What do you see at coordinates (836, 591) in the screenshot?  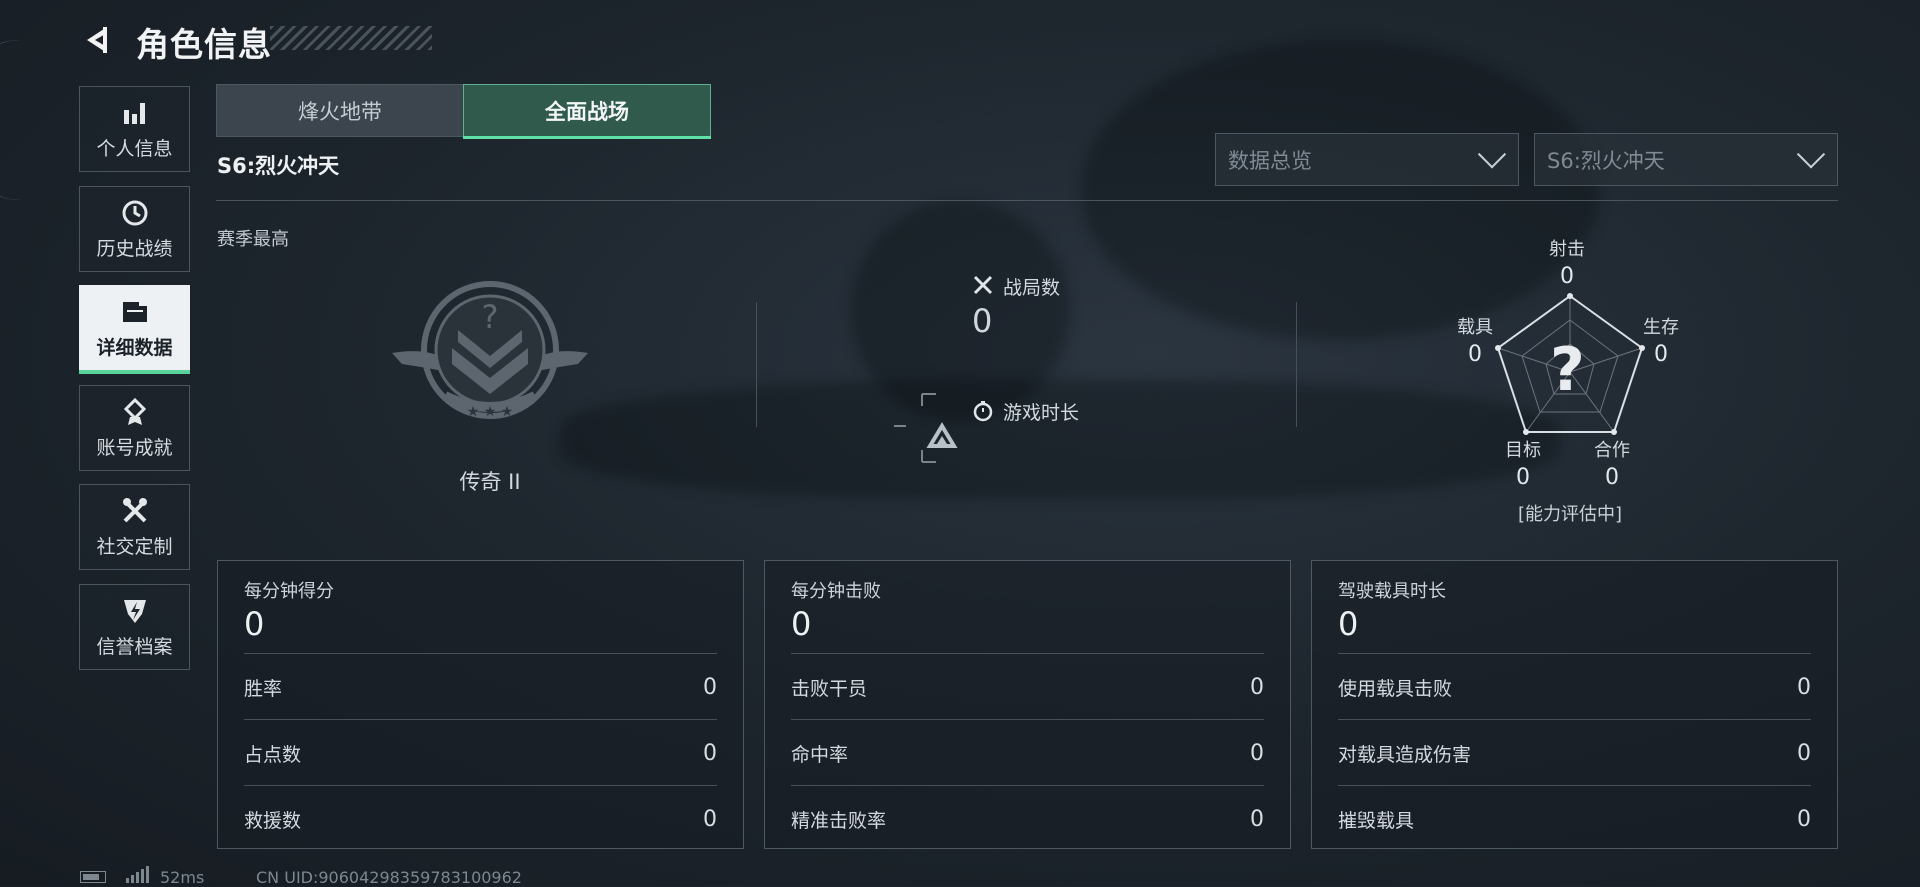 I see `card-title: 每分钟击败` at bounding box center [836, 591].